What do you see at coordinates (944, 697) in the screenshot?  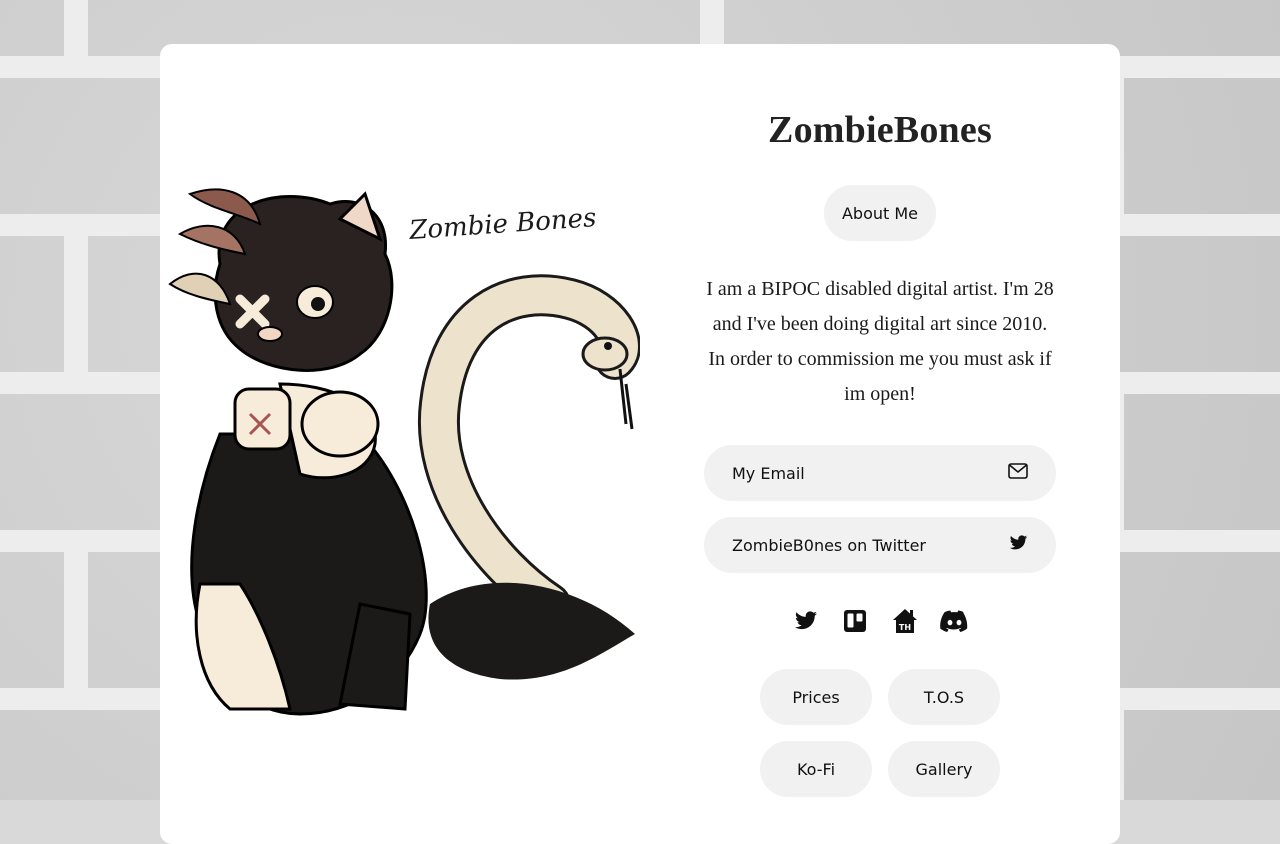 I see `tos-button: T.O.S` at bounding box center [944, 697].